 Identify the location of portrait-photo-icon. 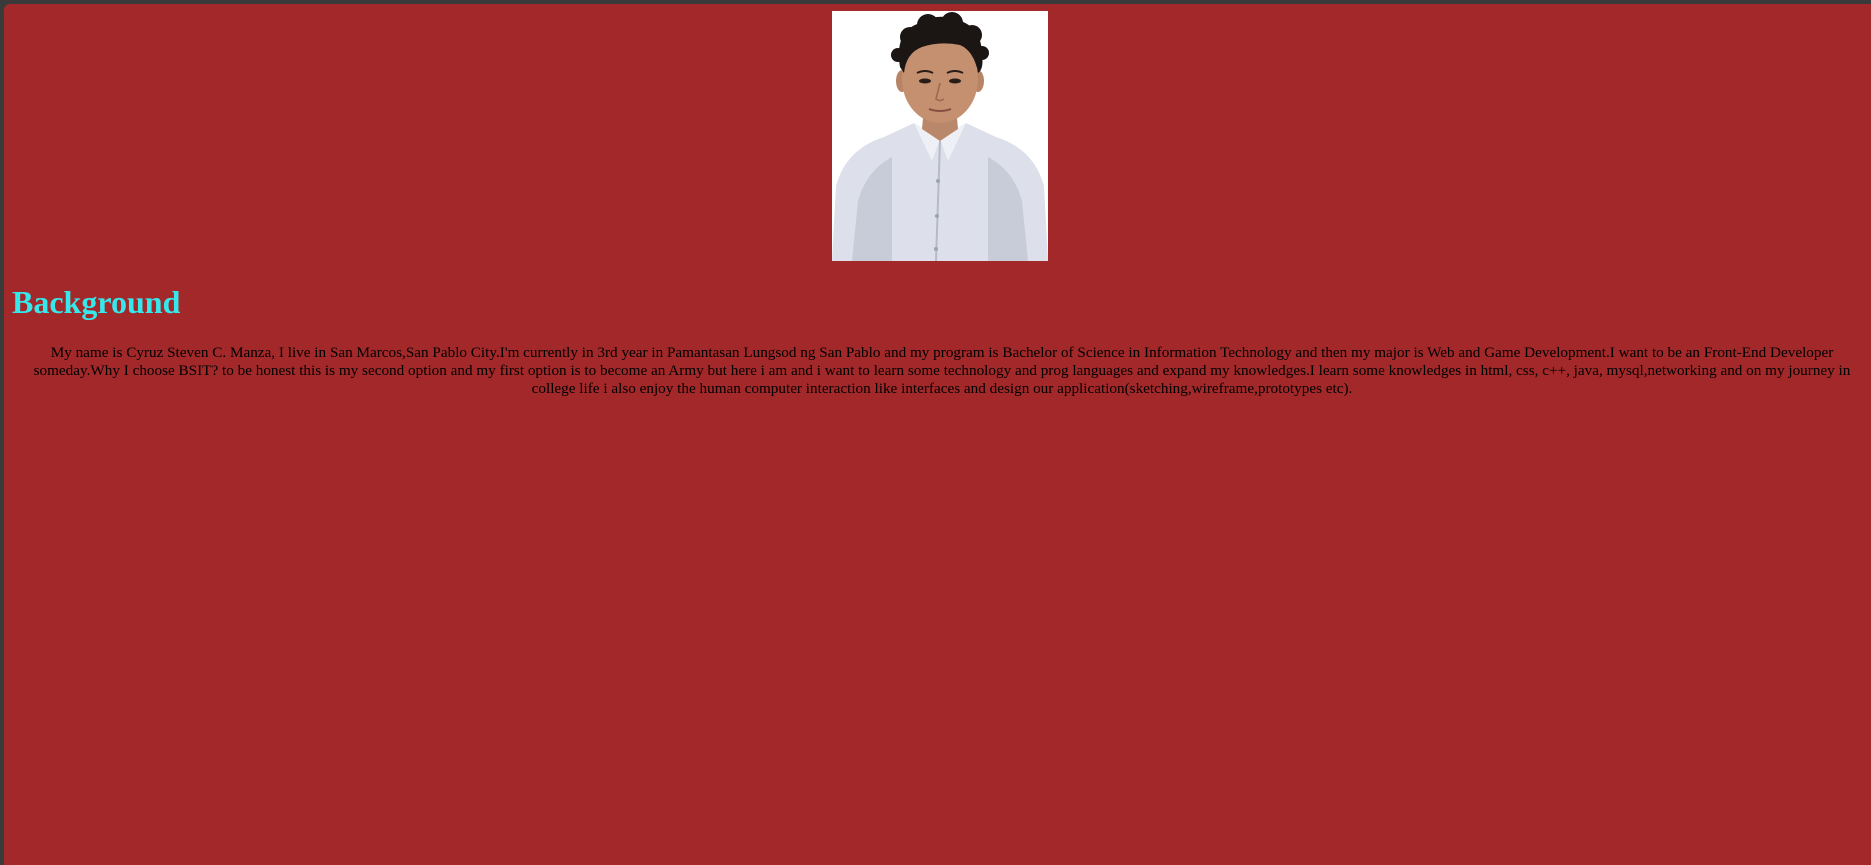
(940, 136).